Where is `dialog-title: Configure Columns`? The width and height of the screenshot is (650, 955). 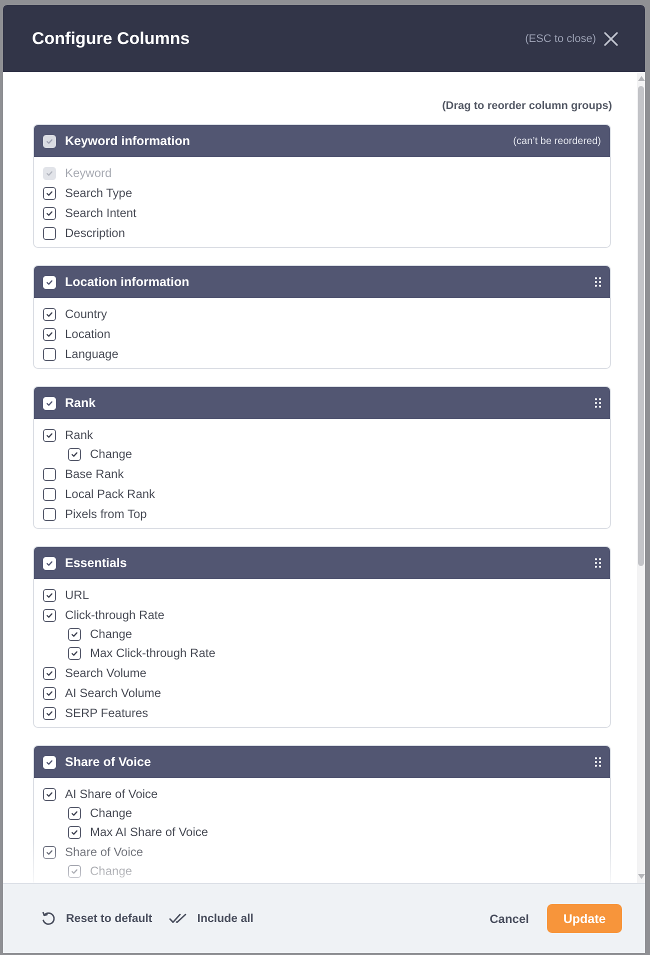 dialog-title: Configure Columns is located at coordinates (111, 39).